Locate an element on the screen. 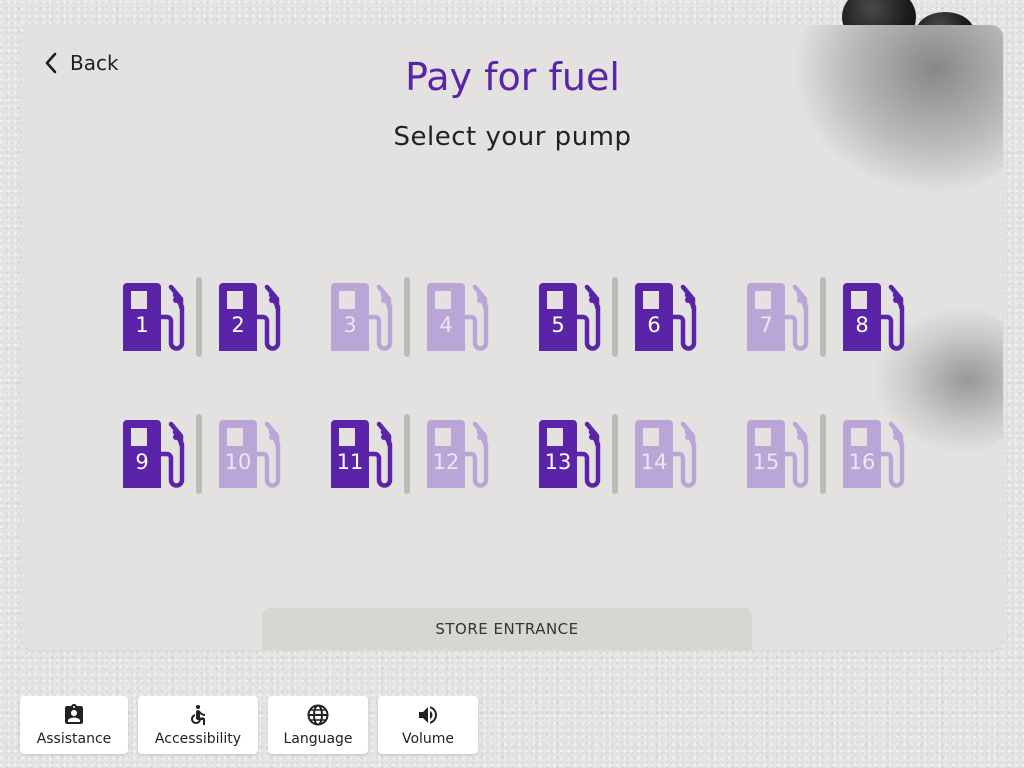 This screenshot has height=768, width=1024. language-button: Language is located at coordinates (318, 725).